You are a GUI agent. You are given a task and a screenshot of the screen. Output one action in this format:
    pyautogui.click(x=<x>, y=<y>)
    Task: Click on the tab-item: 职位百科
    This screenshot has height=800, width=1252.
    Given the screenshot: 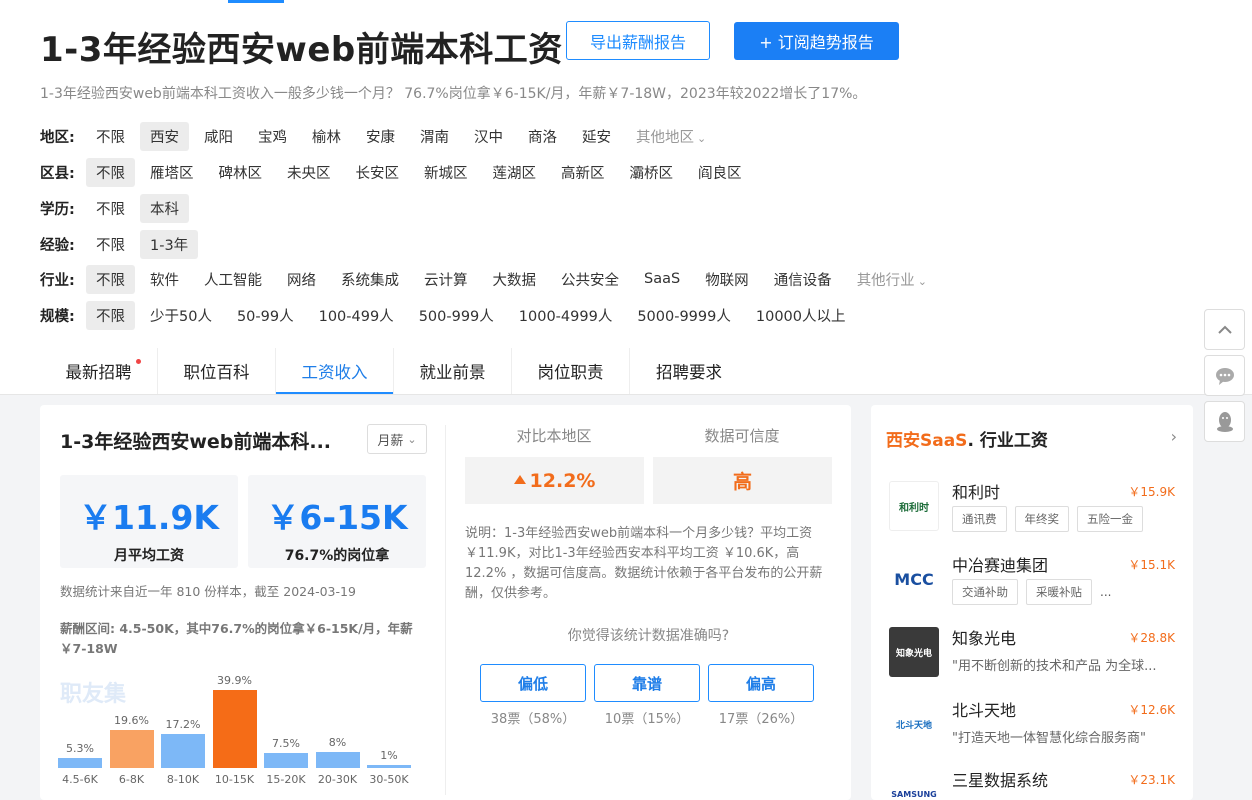 What is the action you would take?
    pyautogui.click(x=217, y=371)
    